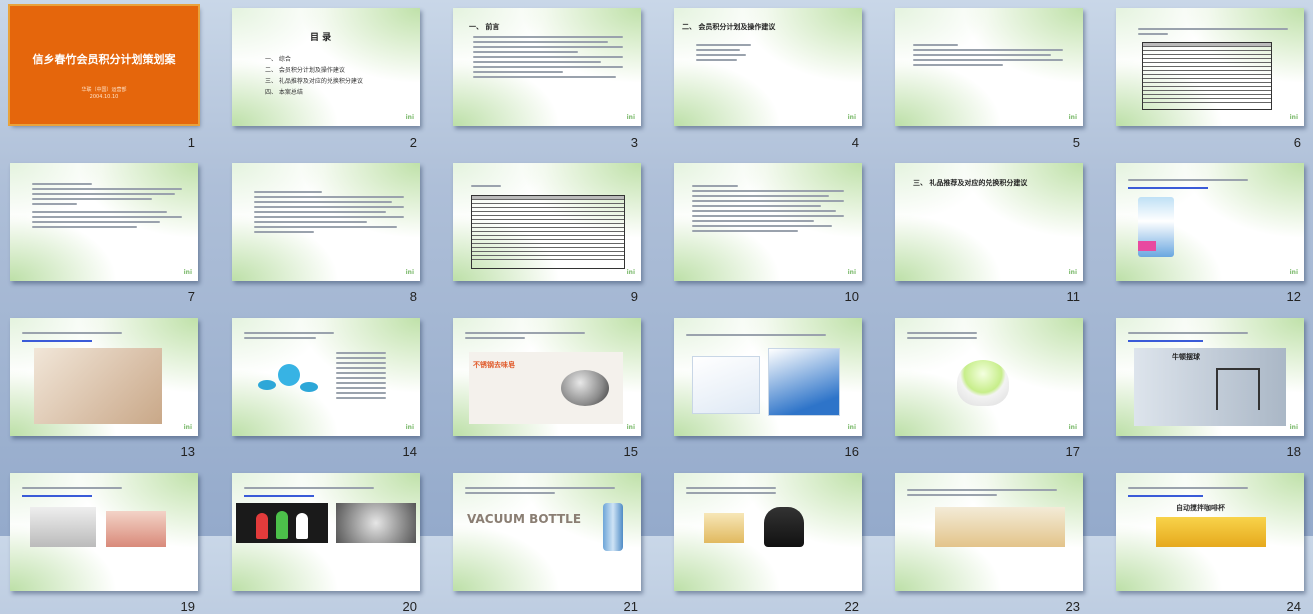 This screenshot has width=1313, height=614. Describe the element at coordinates (989, 222) in the screenshot. I see `slide-thumbnail-11: 三、 礼品推荐及对应的兑换积分建议 ini` at that location.